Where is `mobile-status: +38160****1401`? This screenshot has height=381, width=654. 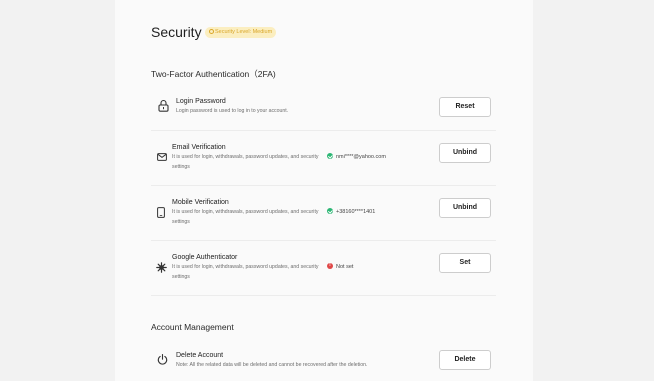
mobile-status: +38160****1401 is located at coordinates (351, 211).